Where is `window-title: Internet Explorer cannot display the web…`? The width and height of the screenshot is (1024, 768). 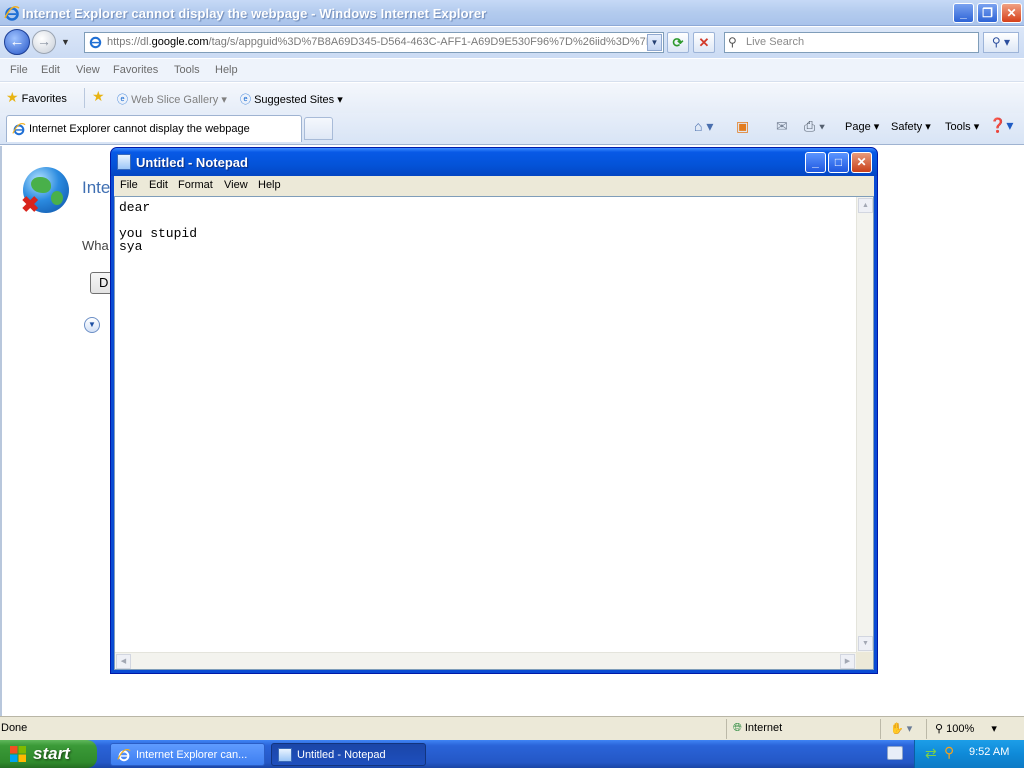 window-title: Internet Explorer cannot display the web… is located at coordinates (254, 13).